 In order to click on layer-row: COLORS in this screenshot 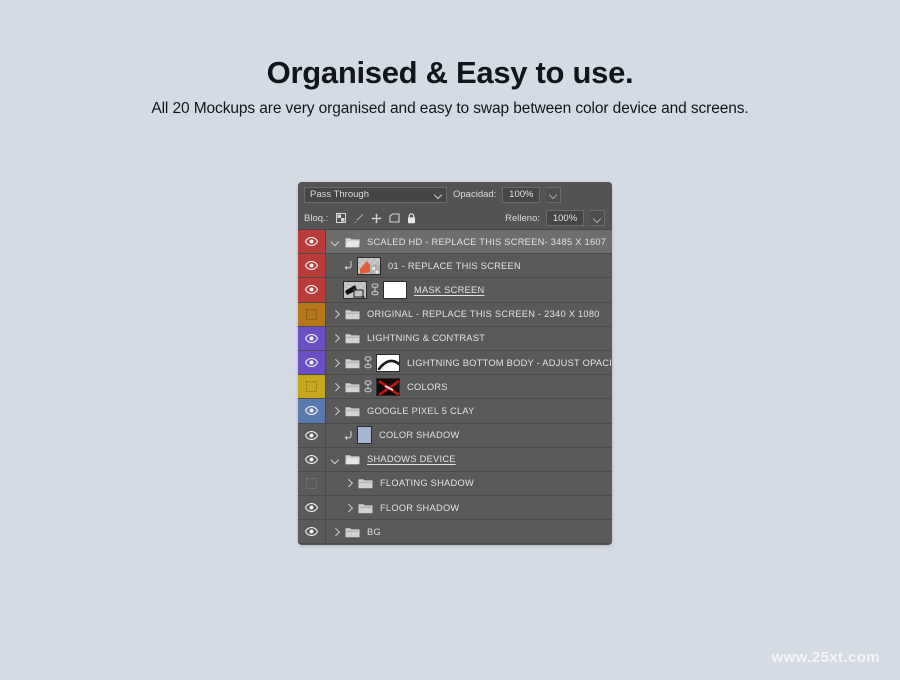, I will do `click(455, 387)`.